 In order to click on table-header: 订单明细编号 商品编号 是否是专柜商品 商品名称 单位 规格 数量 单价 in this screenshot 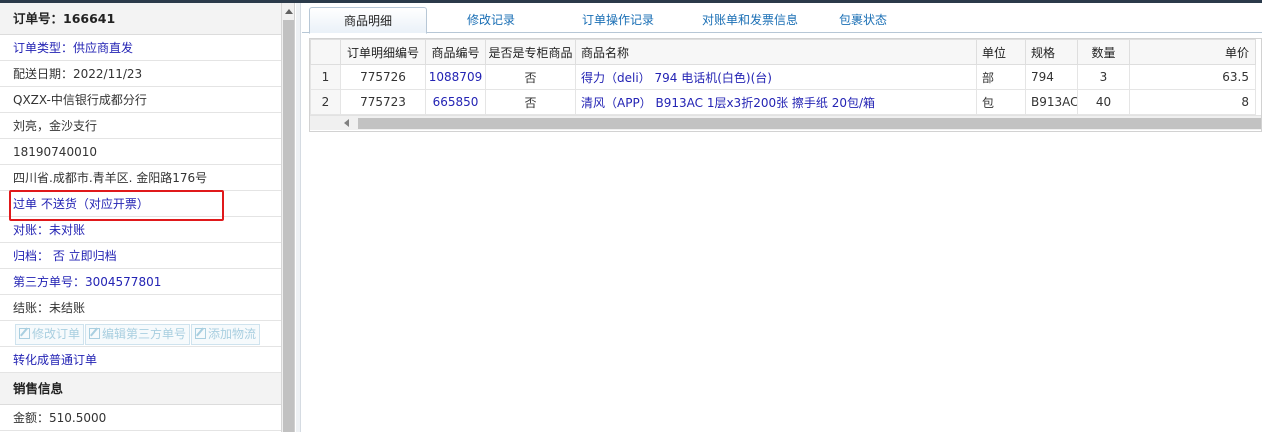, I will do `click(783, 52)`.